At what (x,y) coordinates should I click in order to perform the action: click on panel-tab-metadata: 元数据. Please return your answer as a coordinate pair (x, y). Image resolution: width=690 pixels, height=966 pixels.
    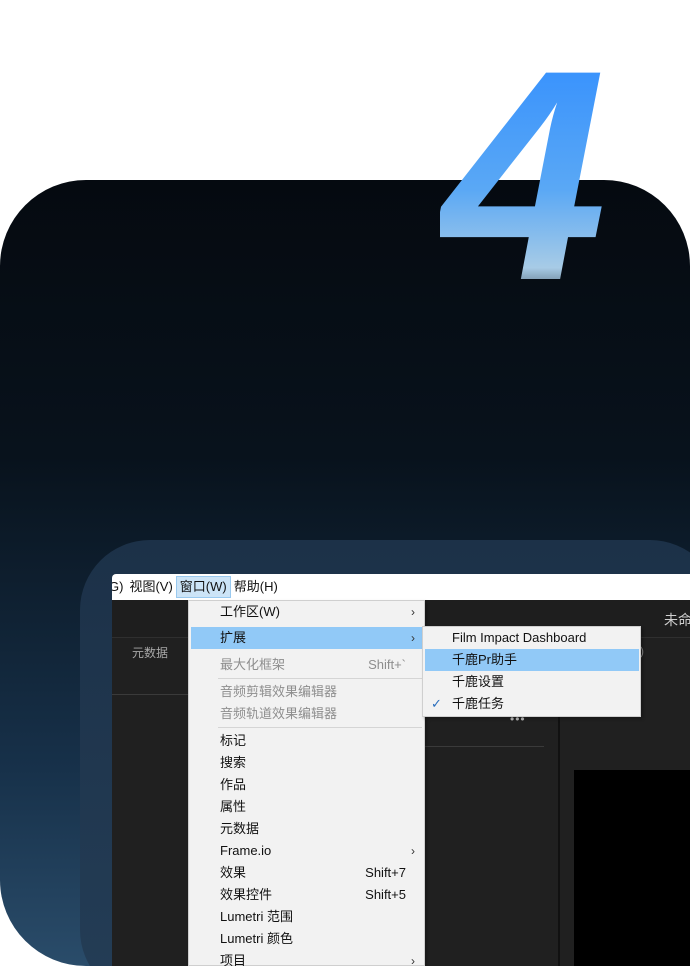
    Looking at the image, I should click on (150, 652).